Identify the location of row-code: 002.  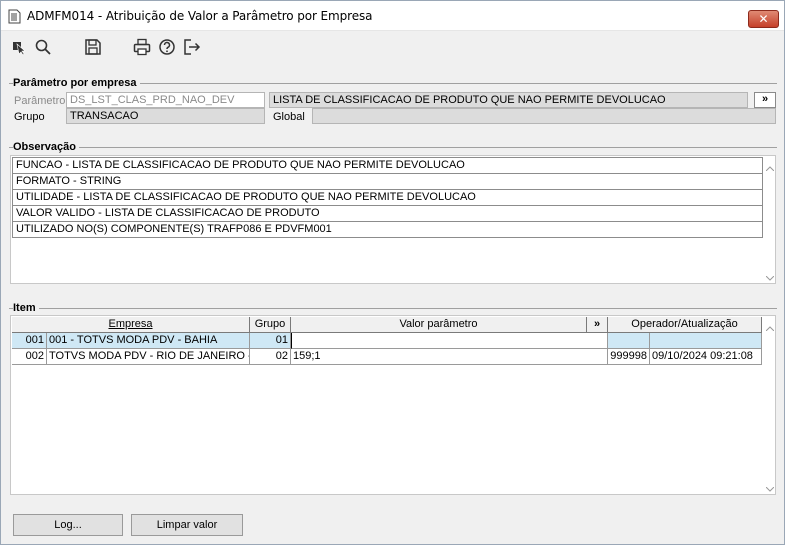
(29, 357).